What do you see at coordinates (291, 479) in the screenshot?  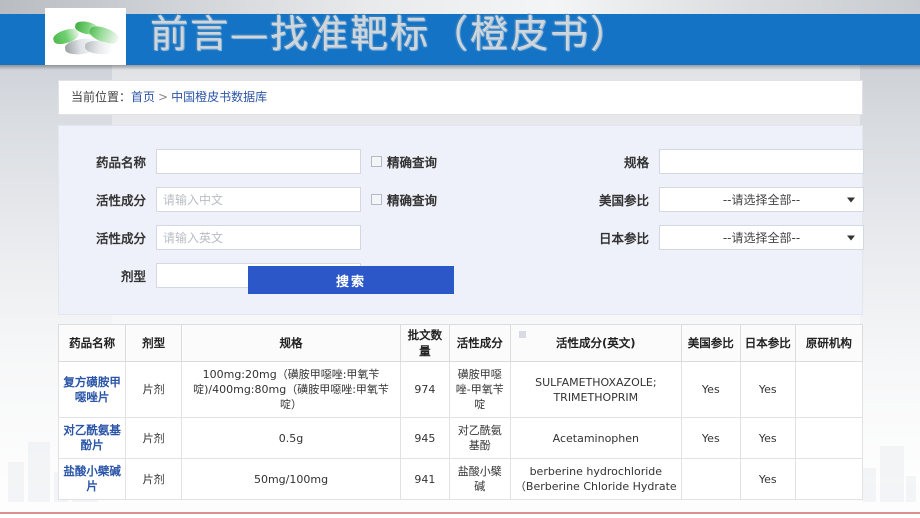 I see `cell-spec: 50mg/100mg` at bounding box center [291, 479].